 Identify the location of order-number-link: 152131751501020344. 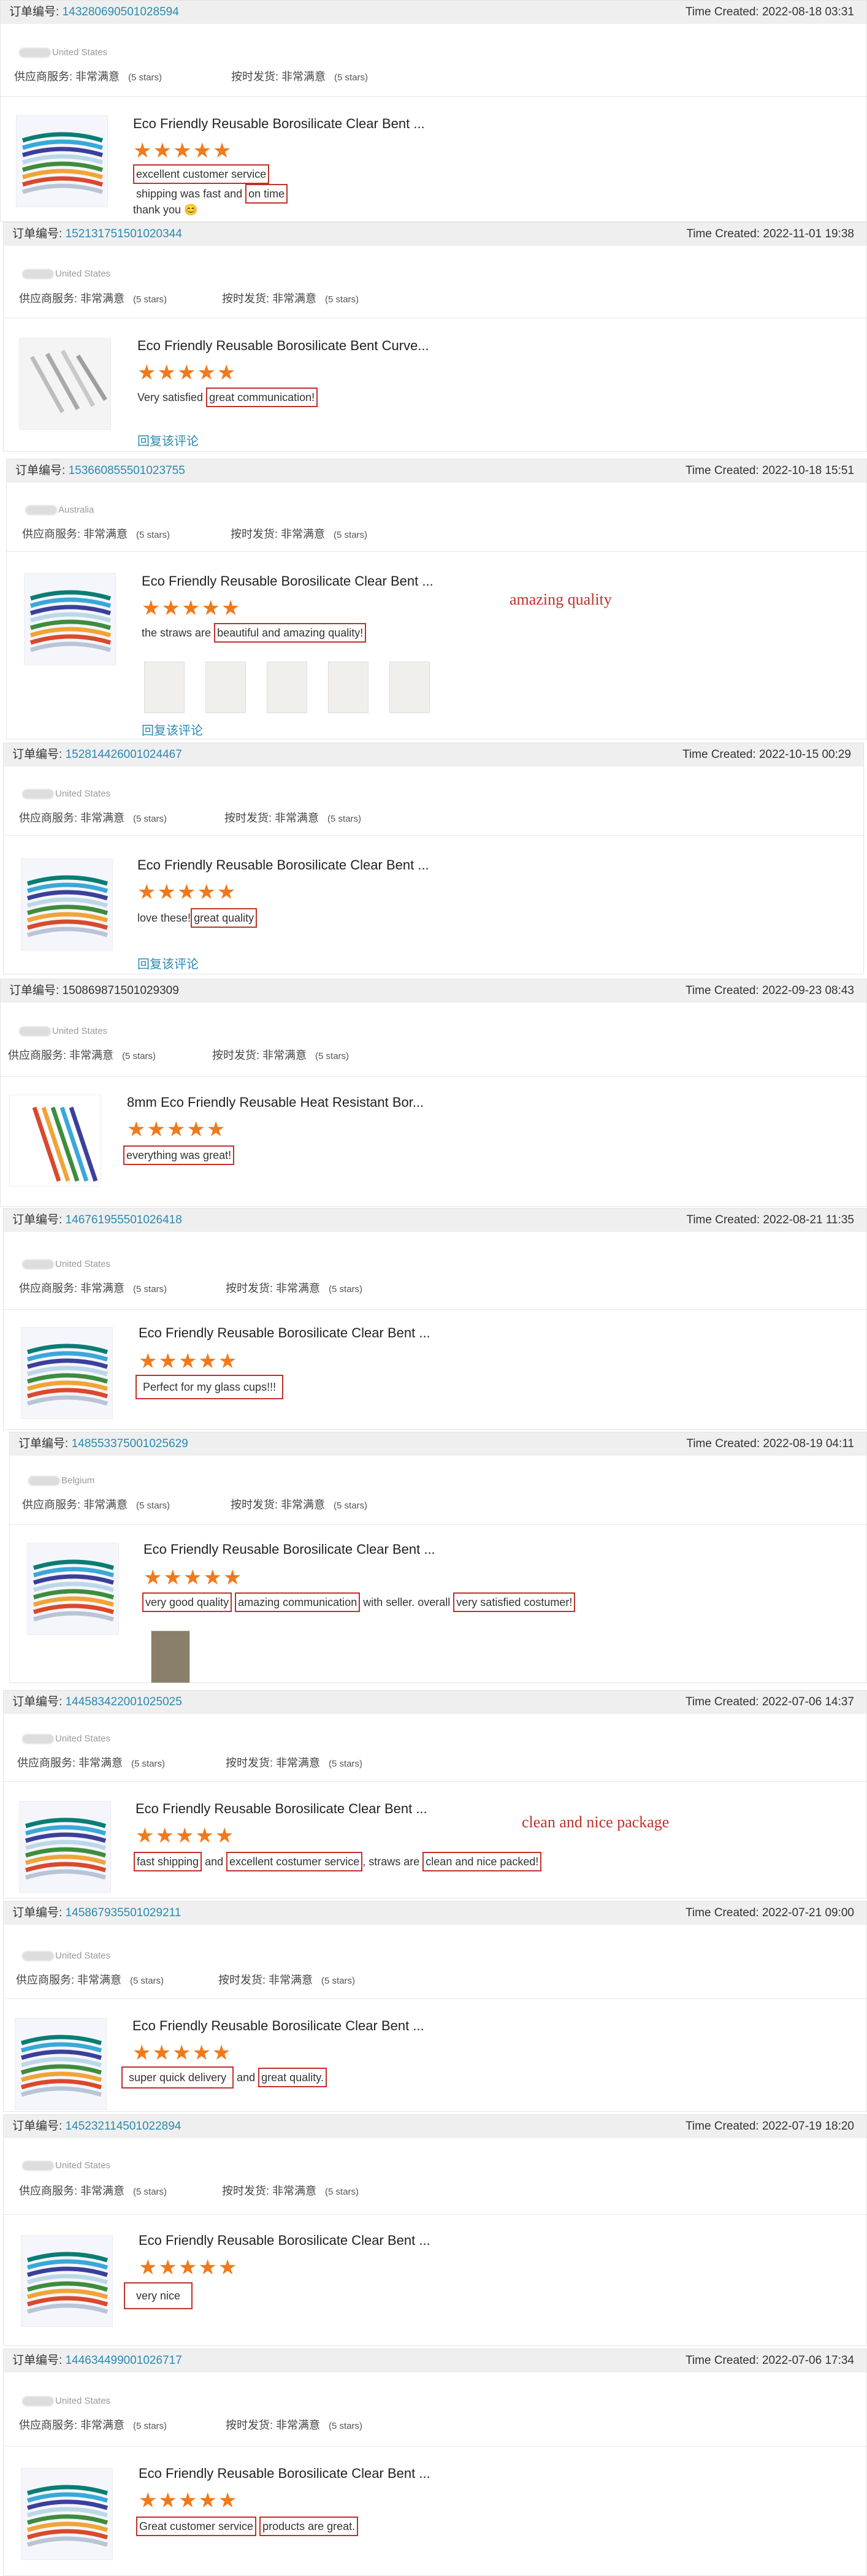
(124, 233).